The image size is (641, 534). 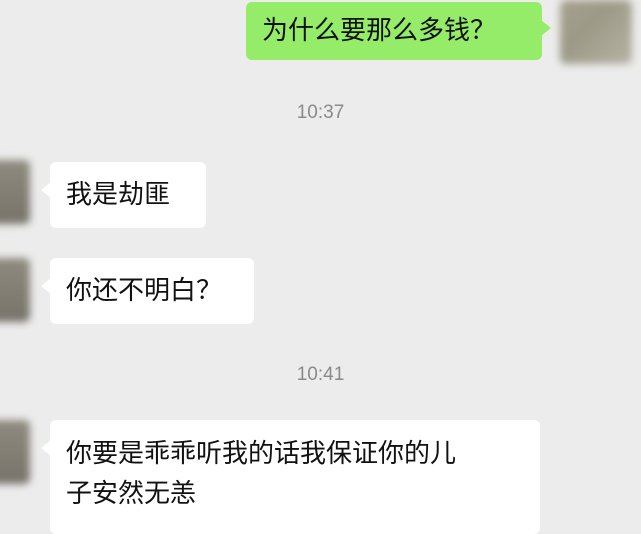 What do you see at coordinates (118, 195) in the screenshot?
I see `message-text: 我是劫匪` at bounding box center [118, 195].